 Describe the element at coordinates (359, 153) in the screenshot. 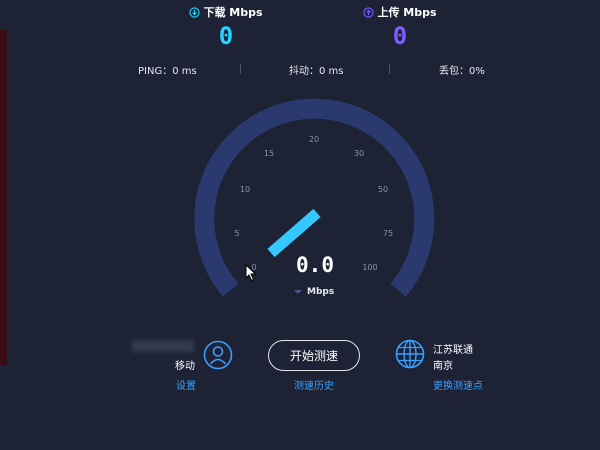

I see `gauge-tick: 30` at that location.